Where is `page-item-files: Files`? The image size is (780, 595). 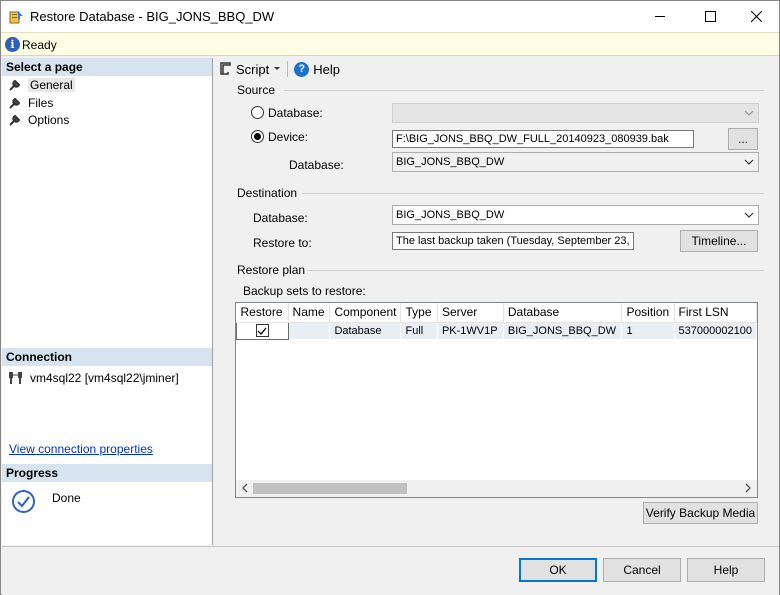 page-item-files: Files is located at coordinates (30, 102).